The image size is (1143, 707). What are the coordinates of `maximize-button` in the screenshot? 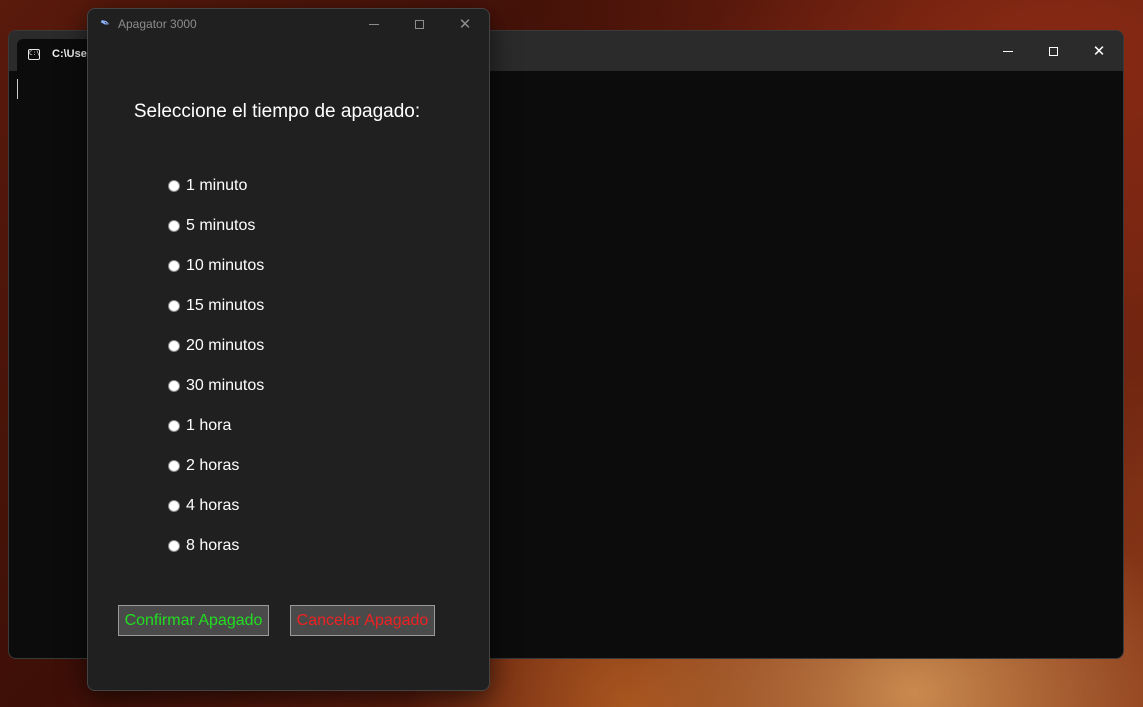 It's located at (419, 24).